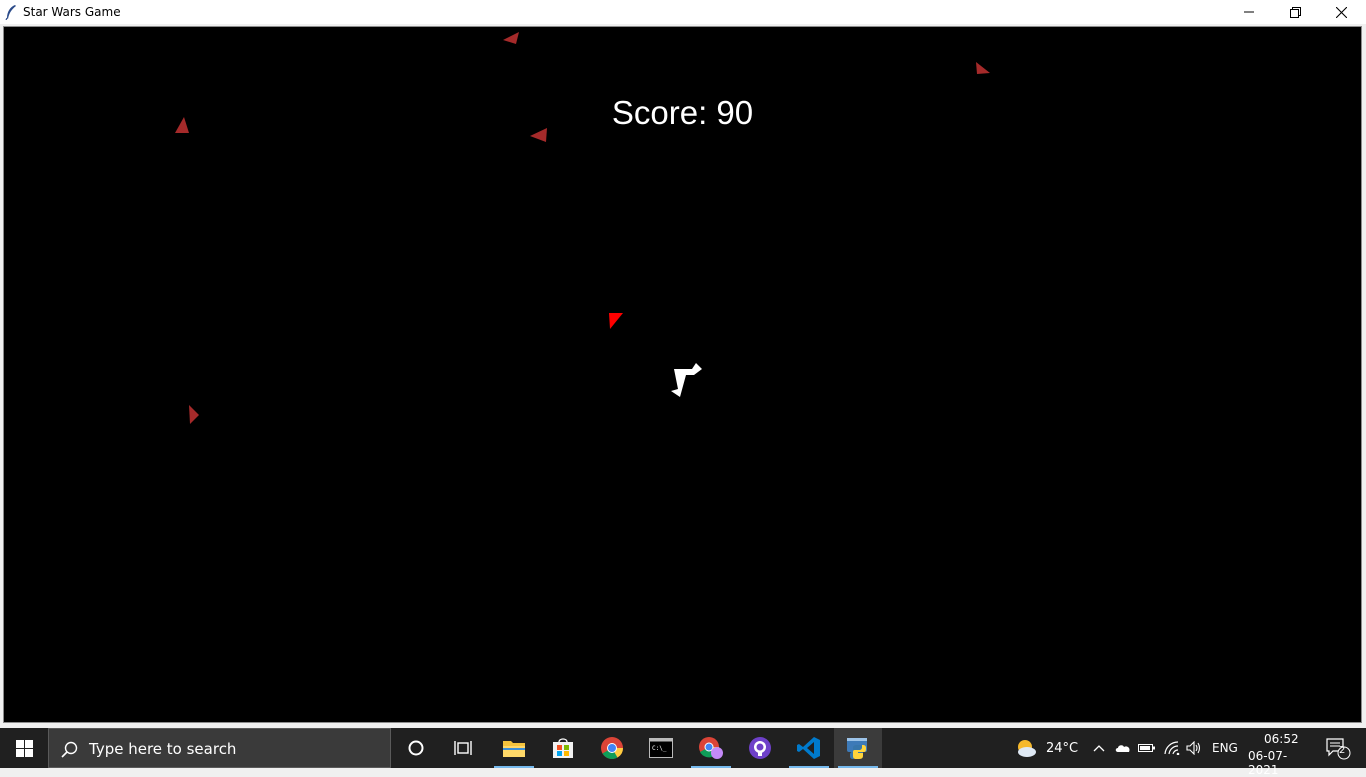  Describe the element at coordinates (1281, 739) in the screenshot. I see `clock-time: 06:52` at that location.